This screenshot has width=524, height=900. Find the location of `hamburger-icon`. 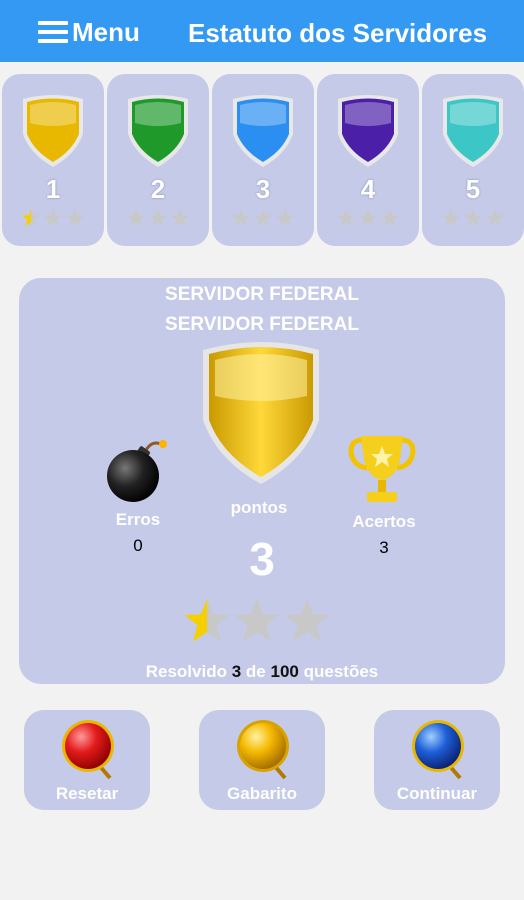

hamburger-icon is located at coordinates (53, 32).